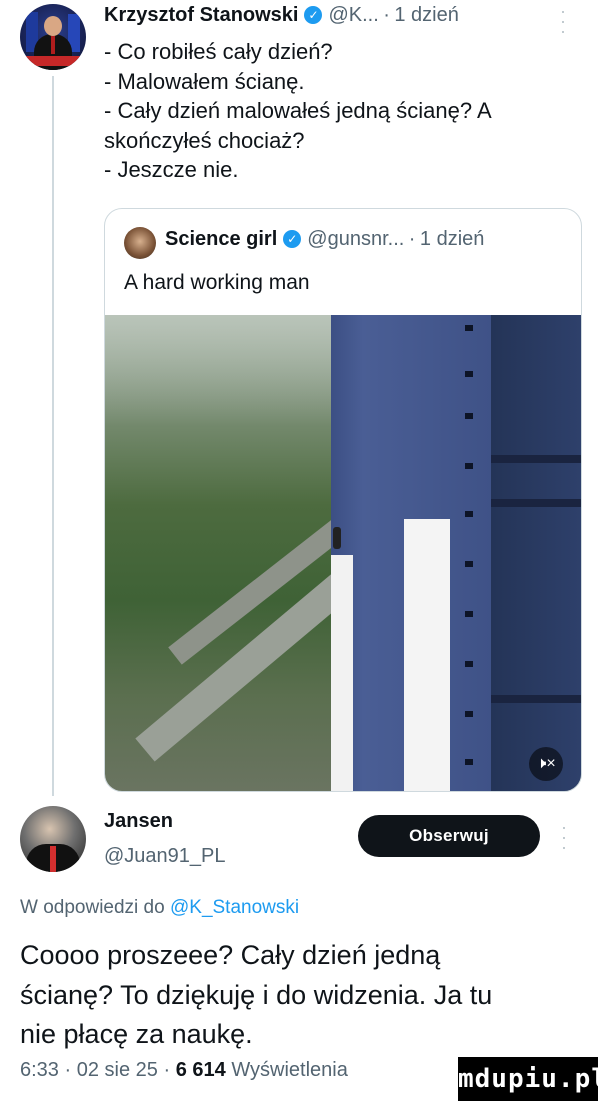  Describe the element at coordinates (289, 1070) in the screenshot. I see `views-label: Wyświetlenia` at that location.